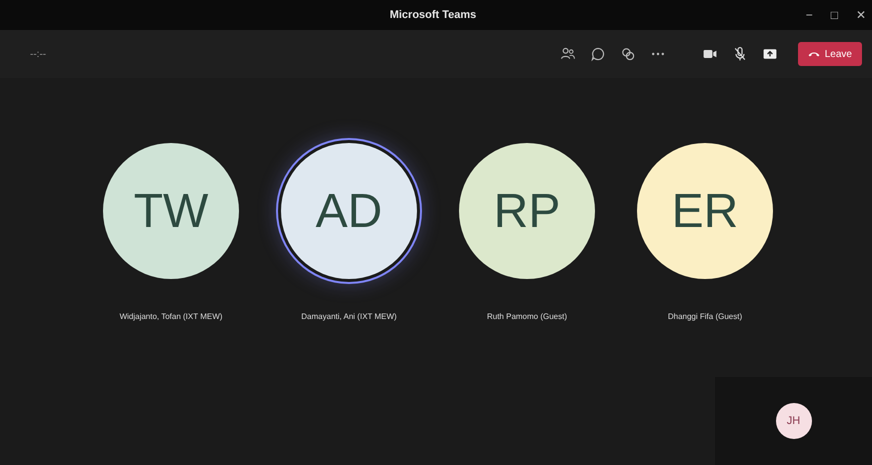  What do you see at coordinates (171, 211) in the screenshot?
I see `participant-avatar: TW` at bounding box center [171, 211].